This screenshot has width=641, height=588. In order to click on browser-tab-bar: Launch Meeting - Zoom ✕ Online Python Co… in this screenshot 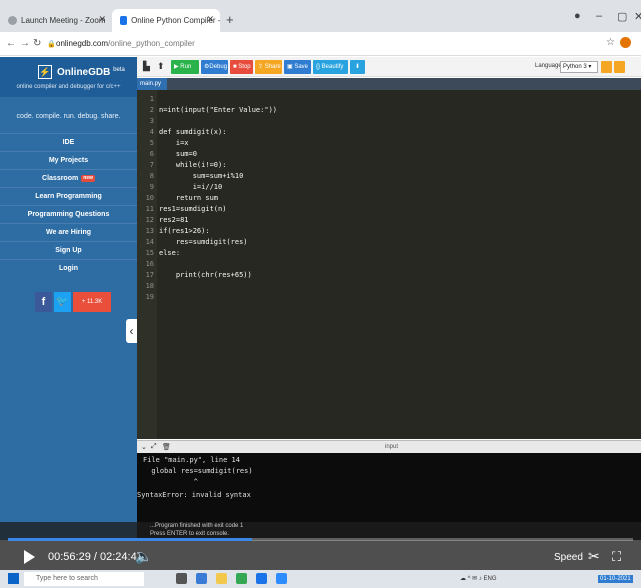, I will do `click(320, 16)`.